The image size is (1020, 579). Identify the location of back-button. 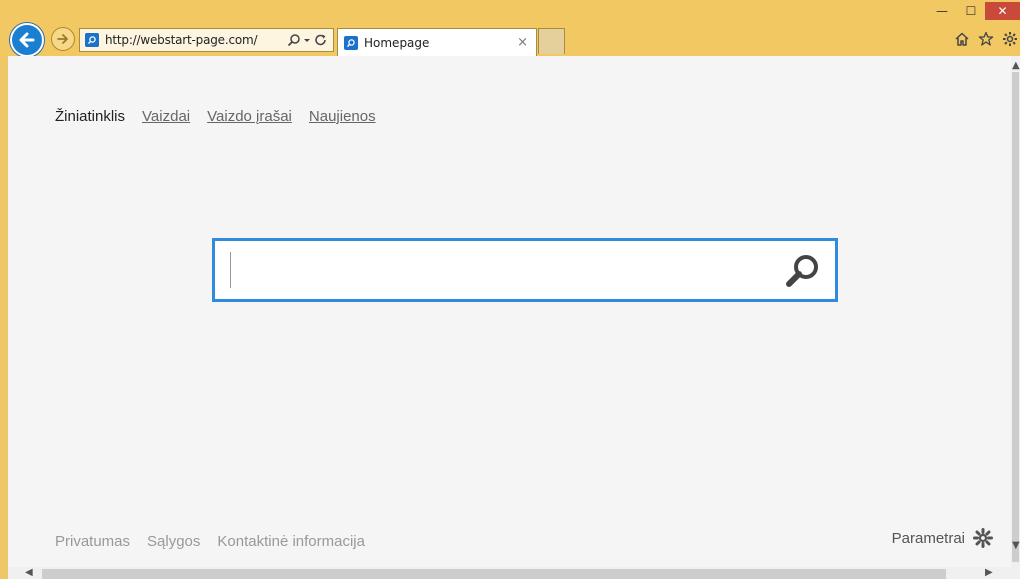
(27, 40).